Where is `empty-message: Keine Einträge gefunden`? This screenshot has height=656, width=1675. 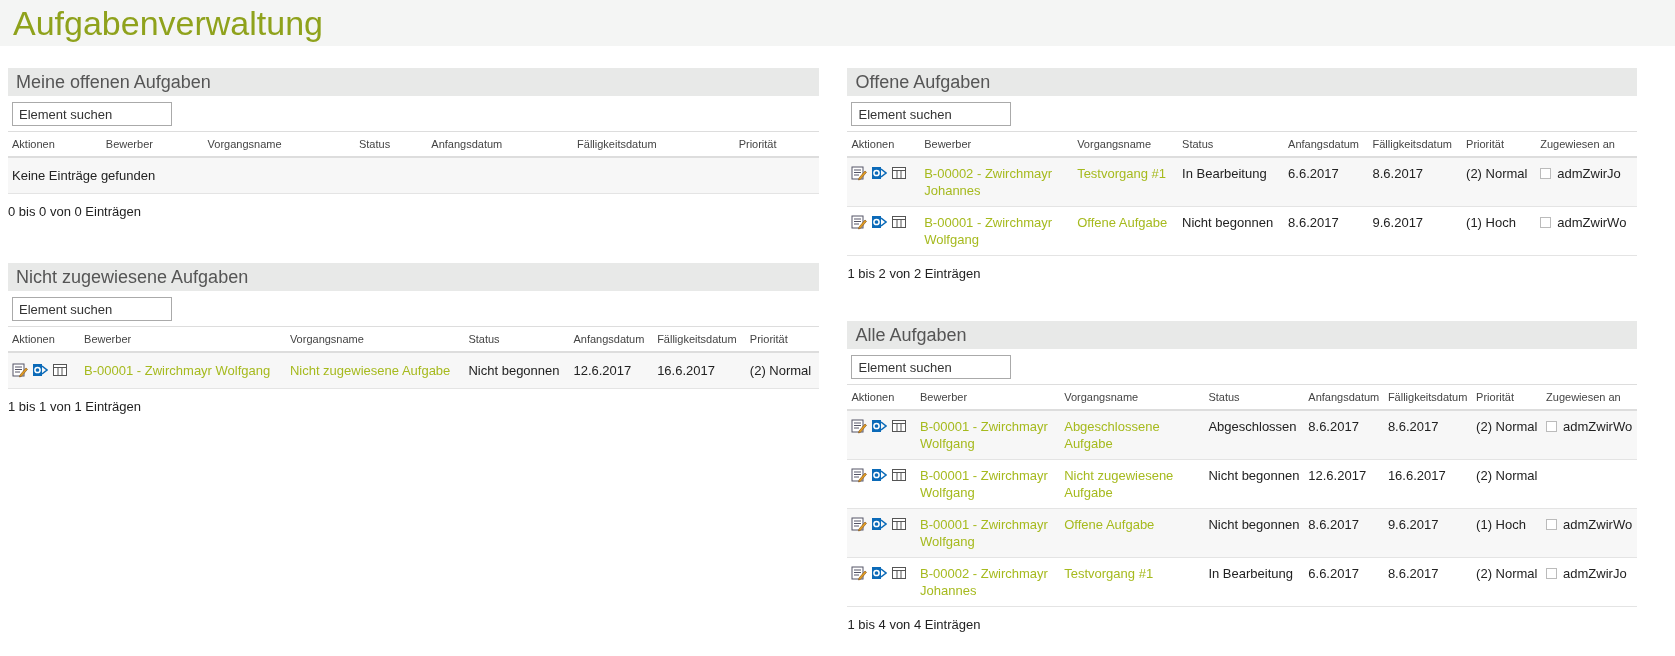 empty-message: Keine Einträge gefunden is located at coordinates (84, 175).